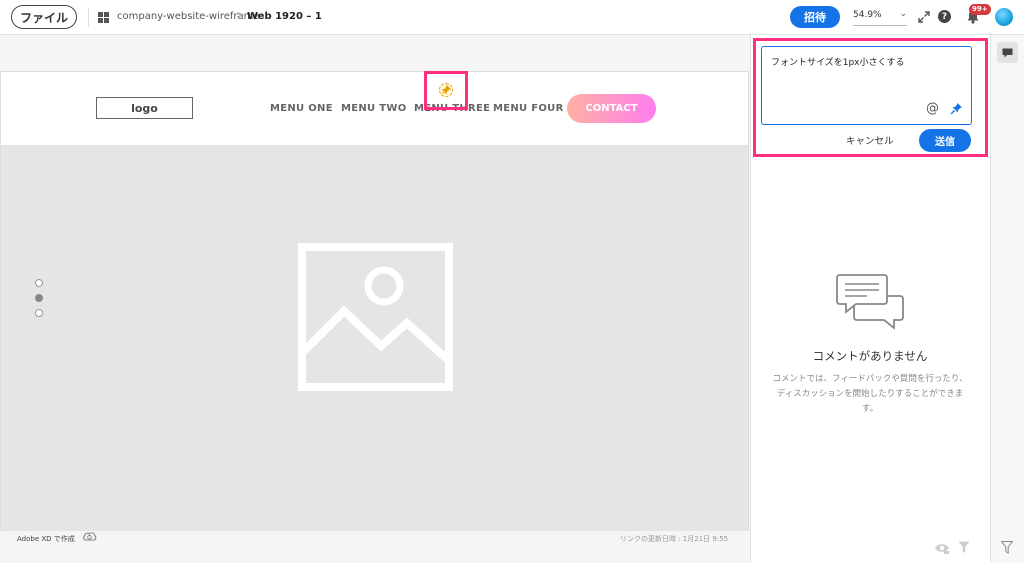 The height and width of the screenshot is (563, 1024). What do you see at coordinates (39, 298) in the screenshot?
I see `carousel-dot-active` at bounding box center [39, 298].